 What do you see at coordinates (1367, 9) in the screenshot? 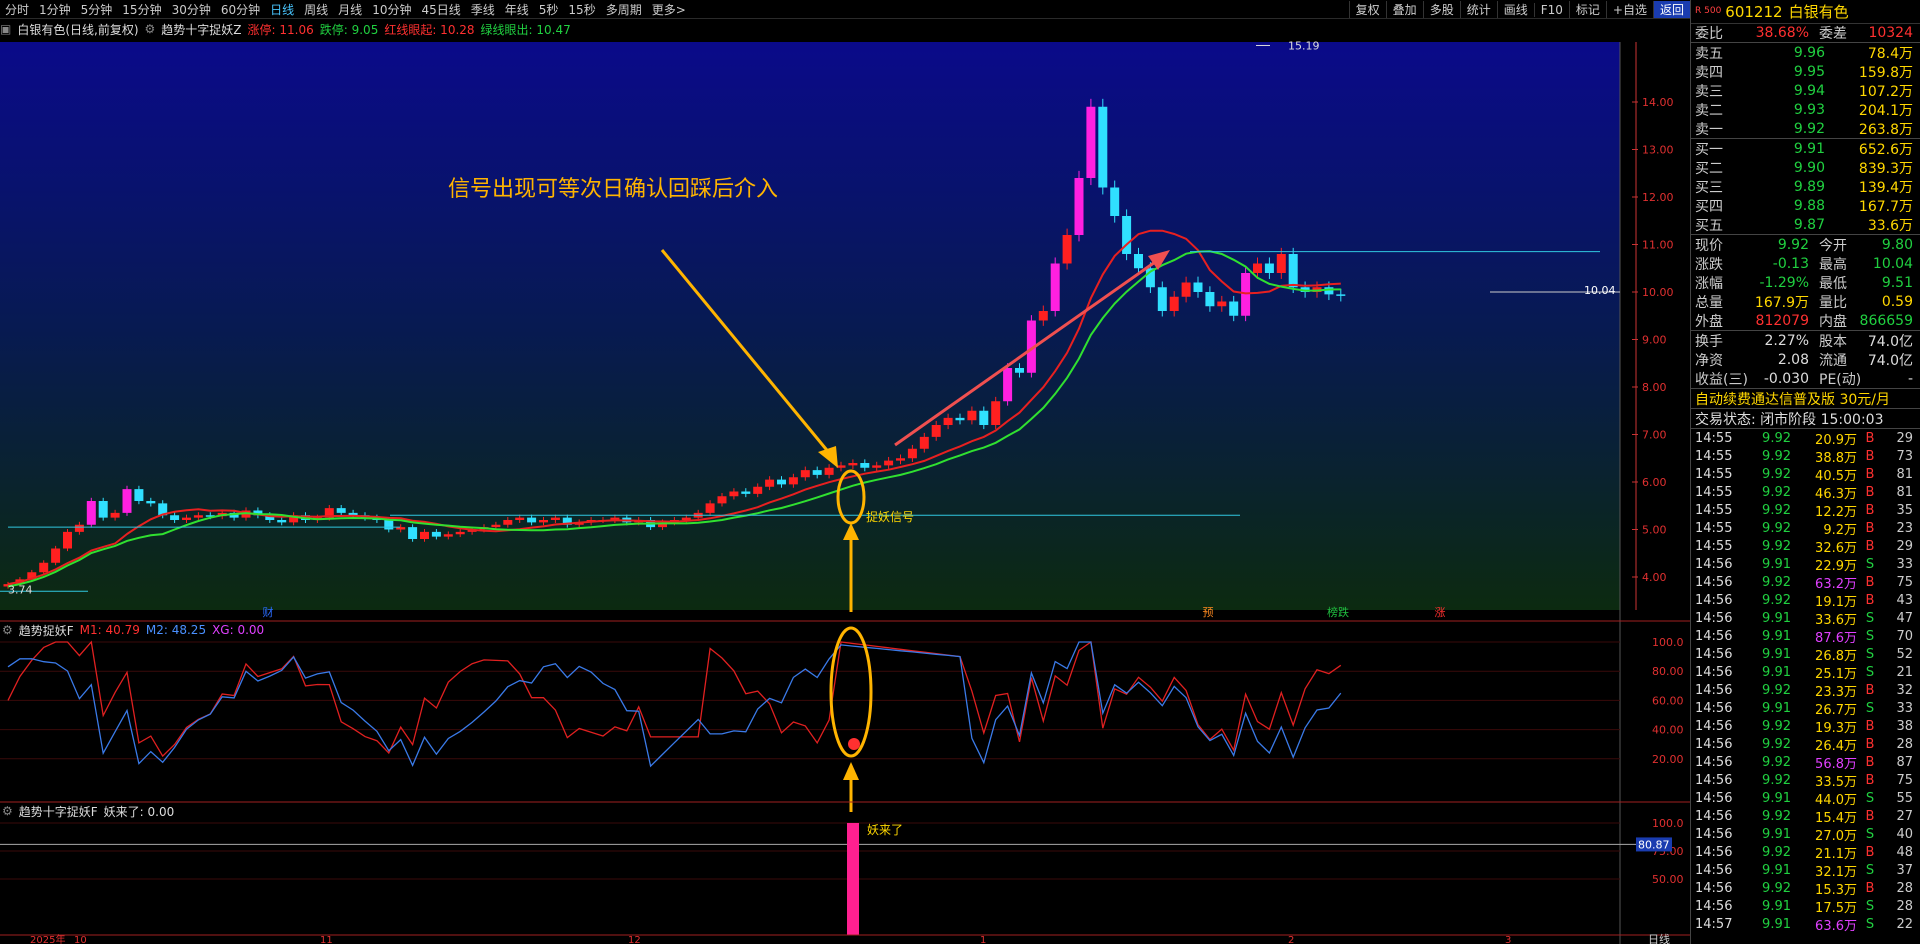
I see `tool-button: 复权` at bounding box center [1367, 9].